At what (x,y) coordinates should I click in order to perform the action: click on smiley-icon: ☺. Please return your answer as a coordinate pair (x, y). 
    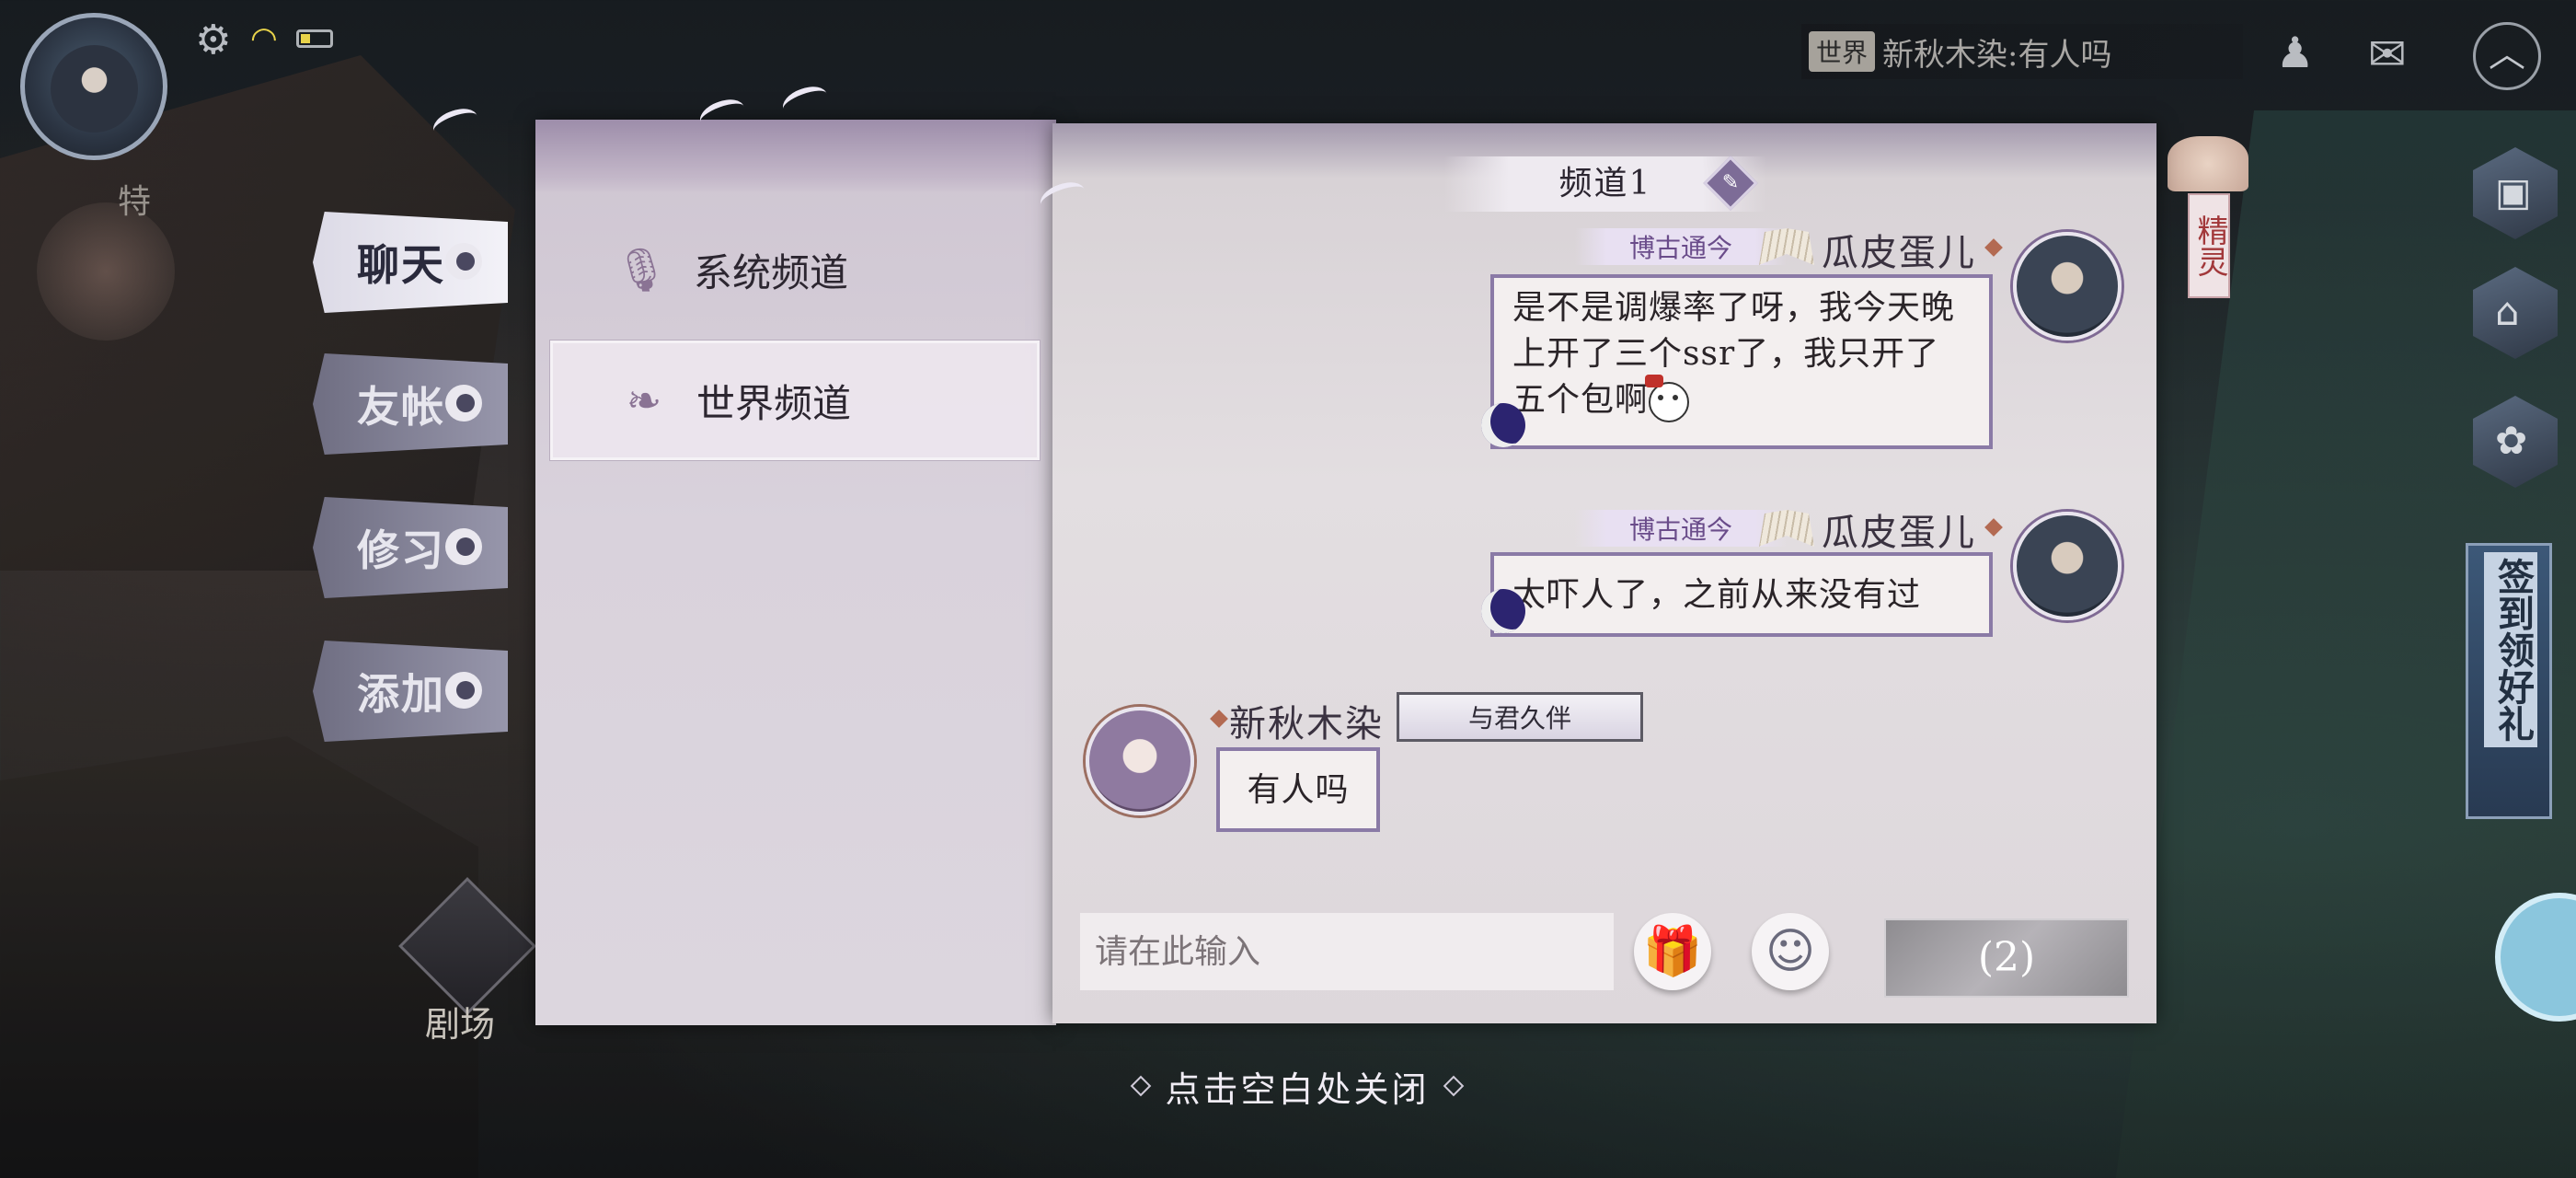
    Looking at the image, I should click on (1790, 951).